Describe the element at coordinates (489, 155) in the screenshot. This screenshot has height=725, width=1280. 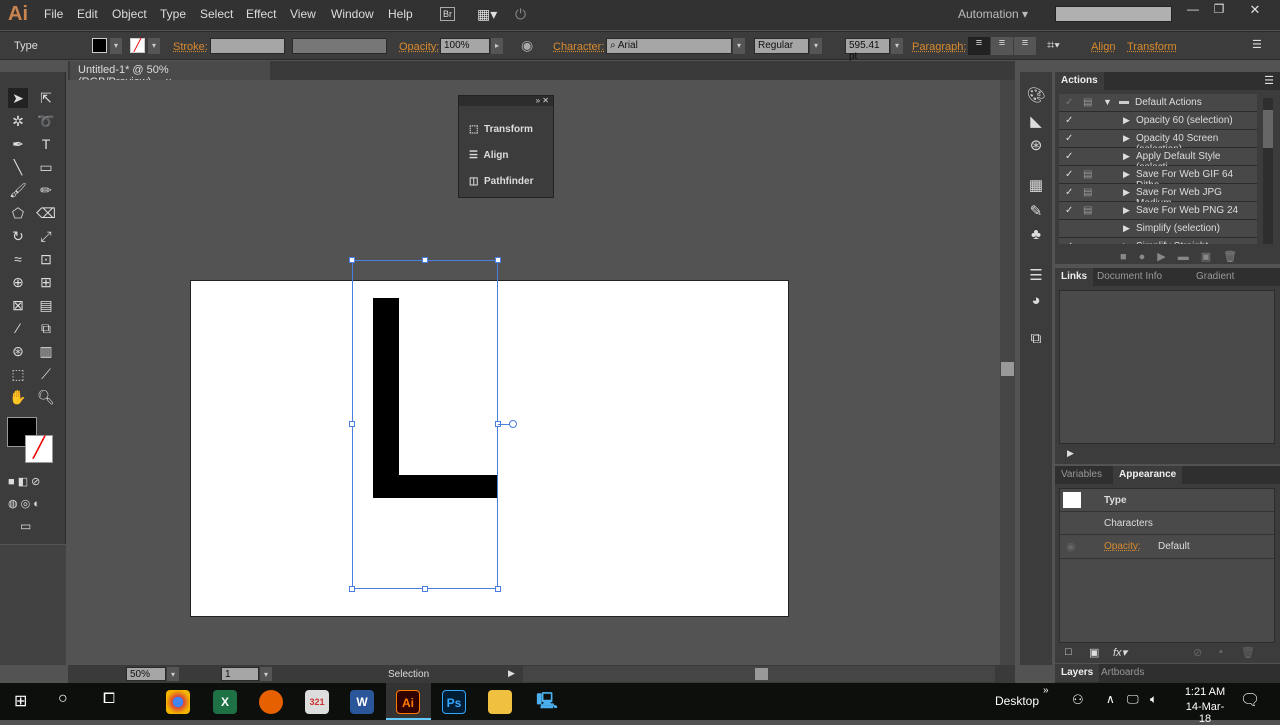
I see `panel-align: ☰ Align` at that location.